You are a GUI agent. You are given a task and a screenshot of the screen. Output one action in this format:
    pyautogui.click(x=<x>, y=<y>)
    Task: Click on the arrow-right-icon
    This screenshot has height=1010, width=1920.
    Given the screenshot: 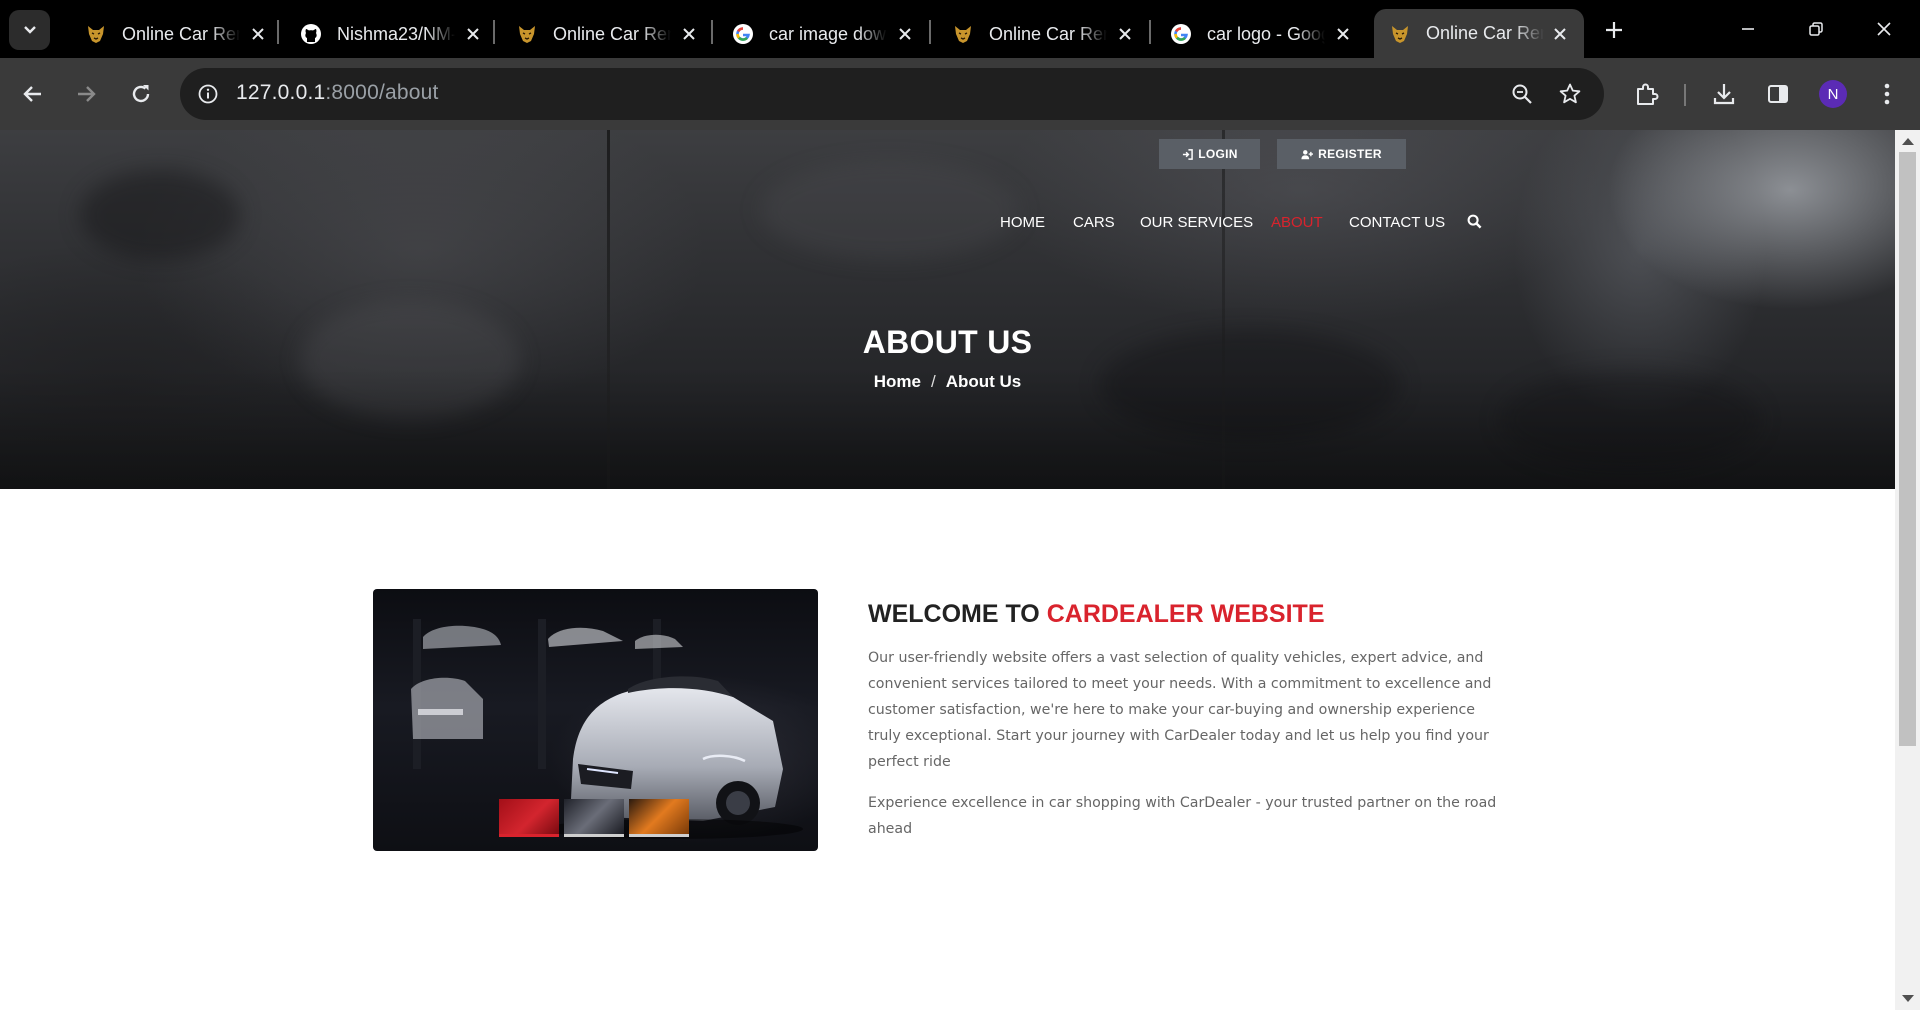 What is the action you would take?
    pyautogui.click(x=87, y=94)
    